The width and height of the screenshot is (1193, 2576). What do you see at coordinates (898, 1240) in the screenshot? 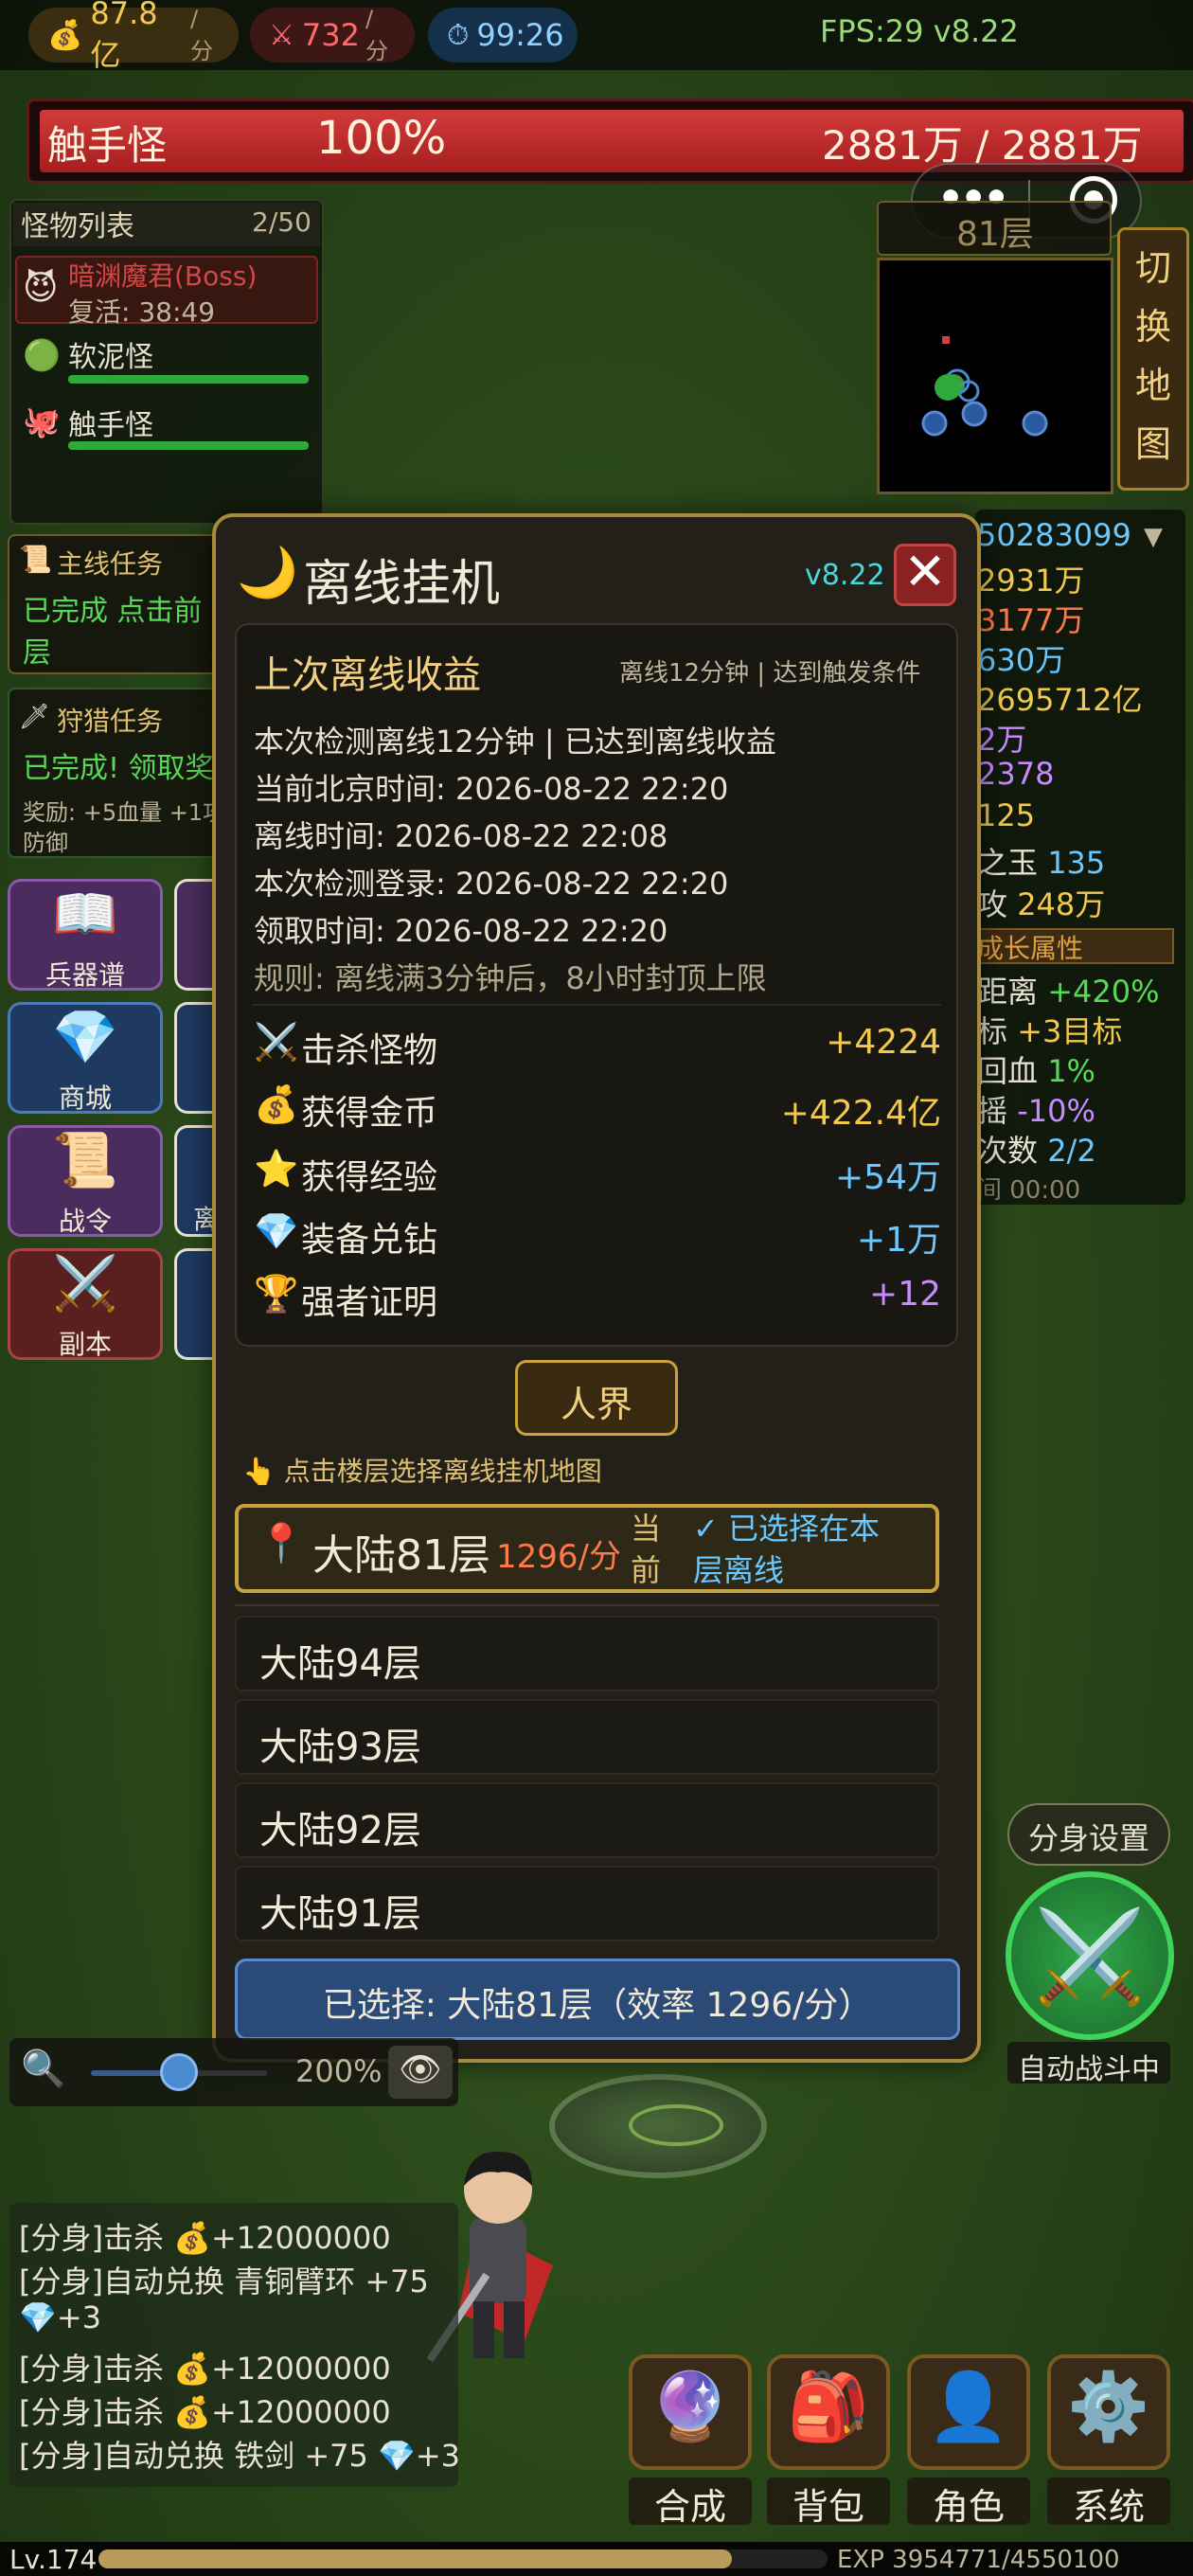
I see `reward-value: +1万` at bounding box center [898, 1240].